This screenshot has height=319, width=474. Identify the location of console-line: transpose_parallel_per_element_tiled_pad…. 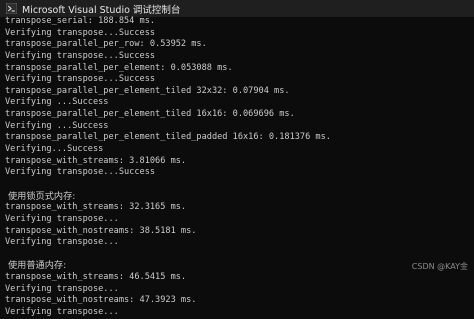
(168, 137).